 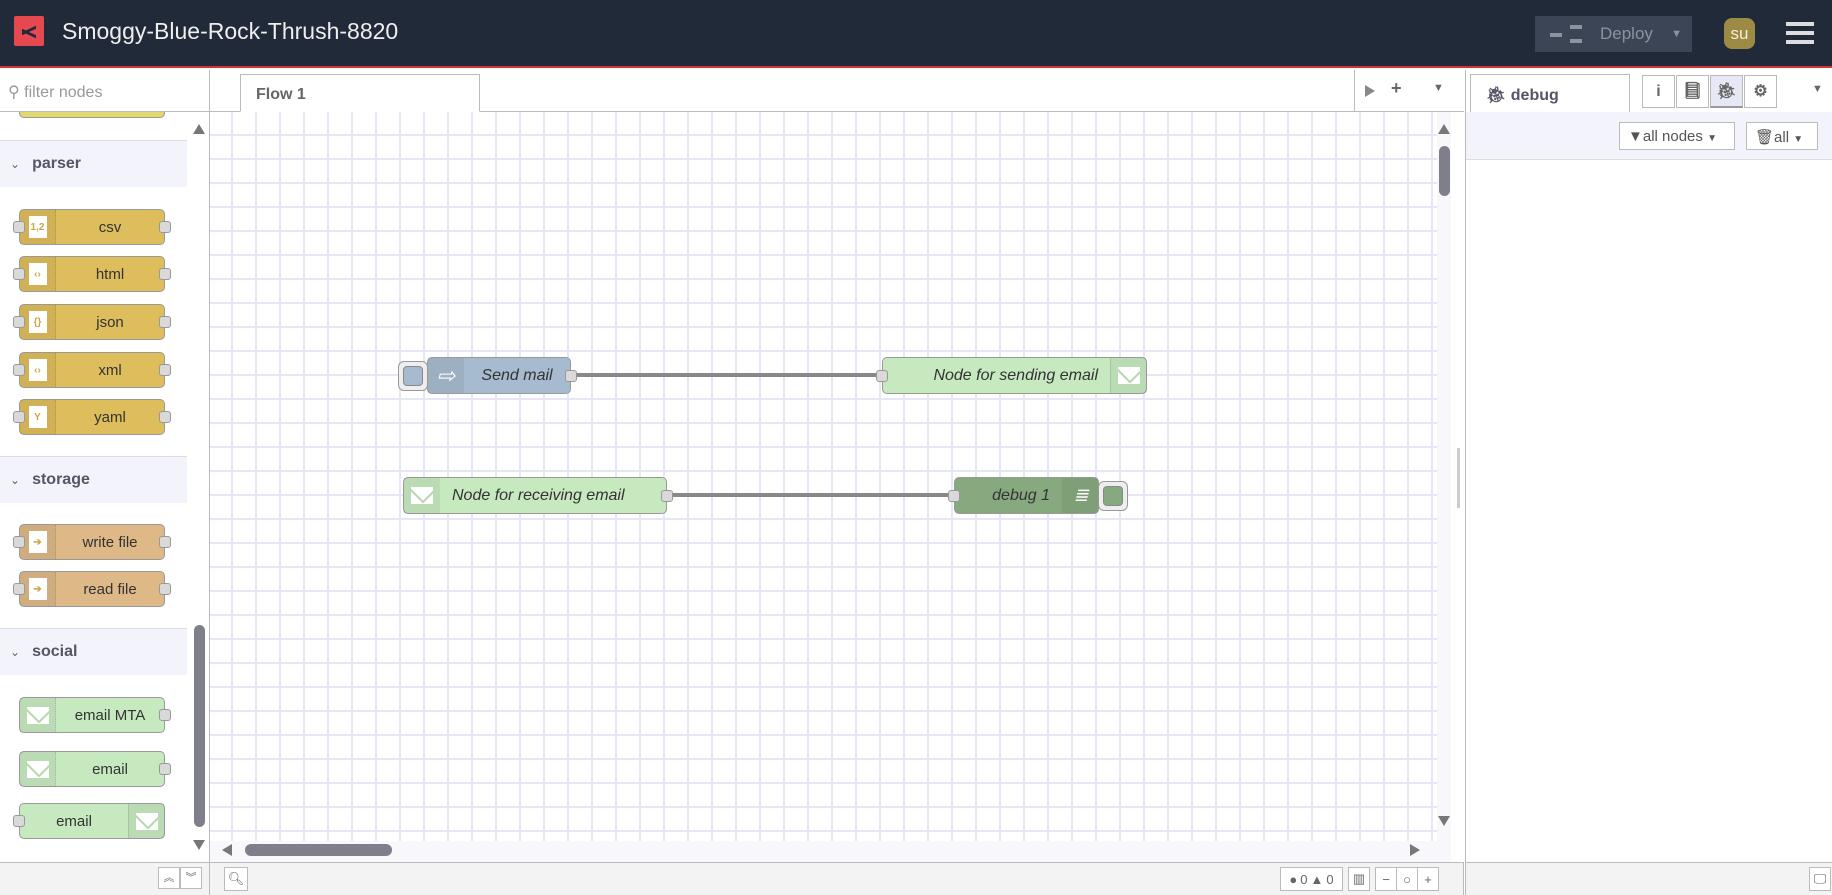 I want to click on config-button: ⚙, so click(x=1760, y=91).